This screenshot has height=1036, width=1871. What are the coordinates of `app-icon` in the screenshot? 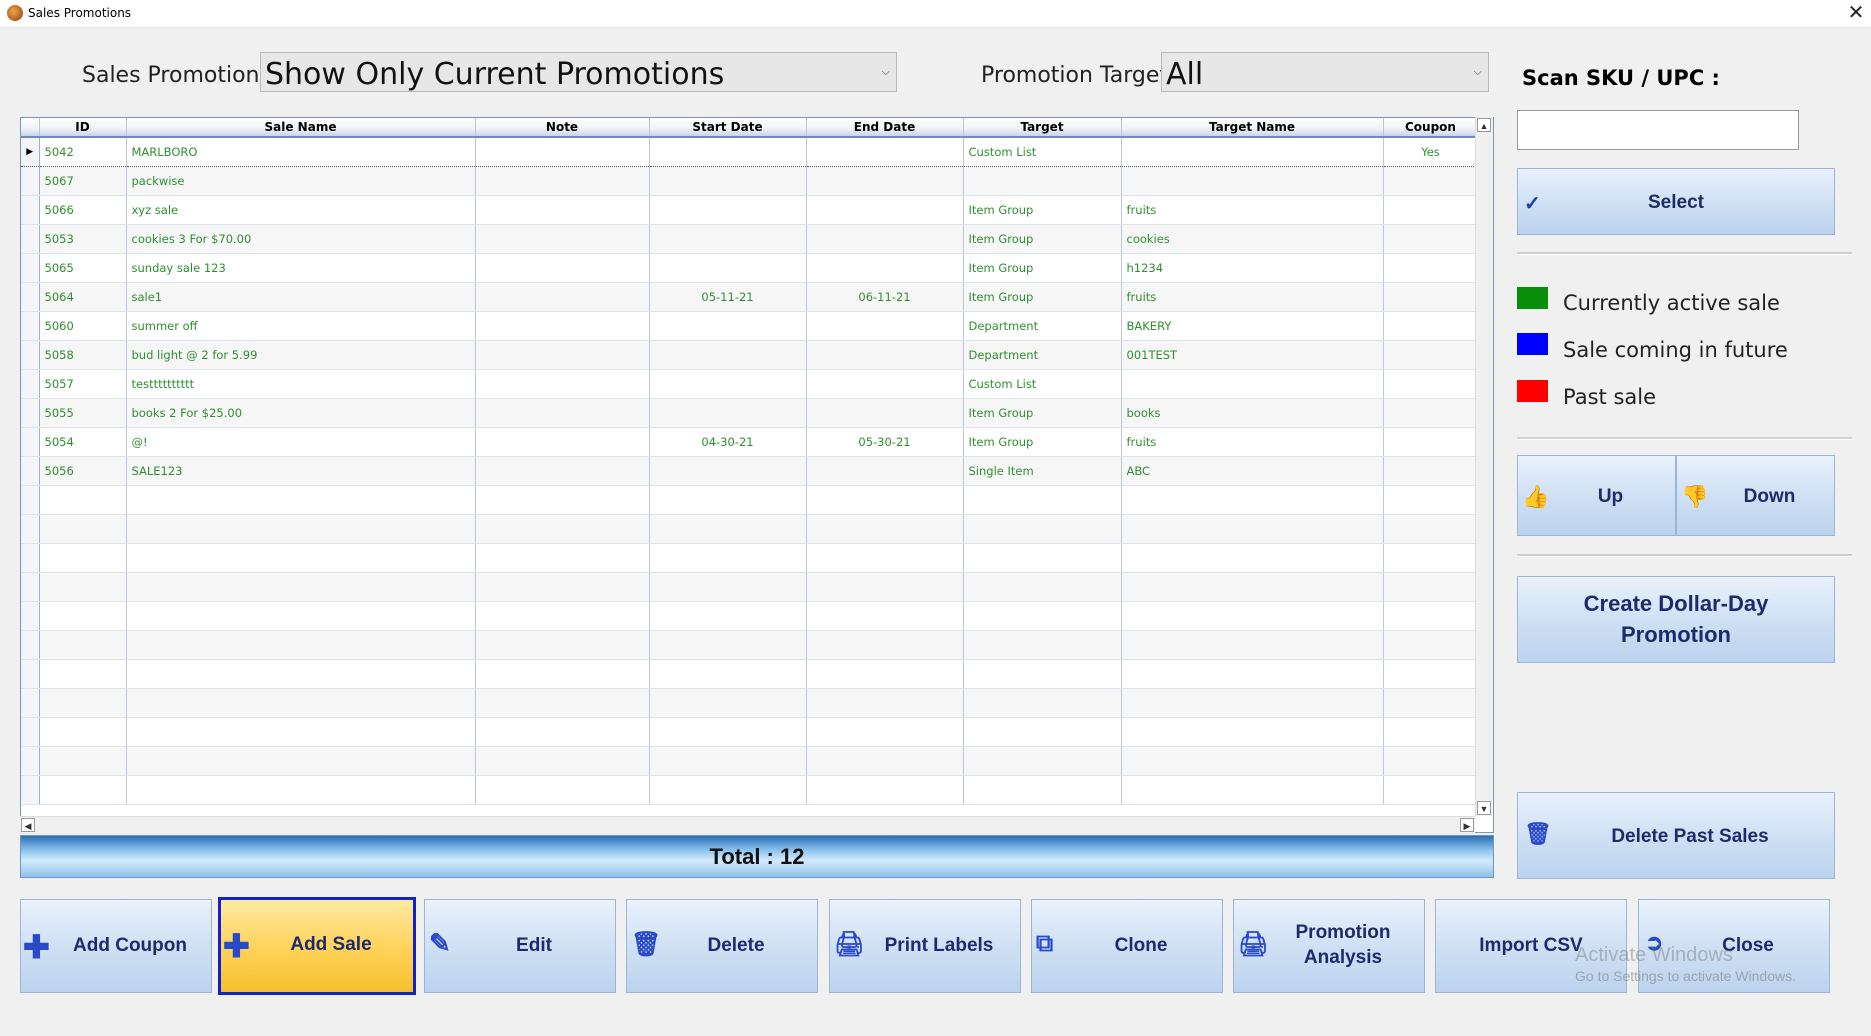 It's located at (15, 13).